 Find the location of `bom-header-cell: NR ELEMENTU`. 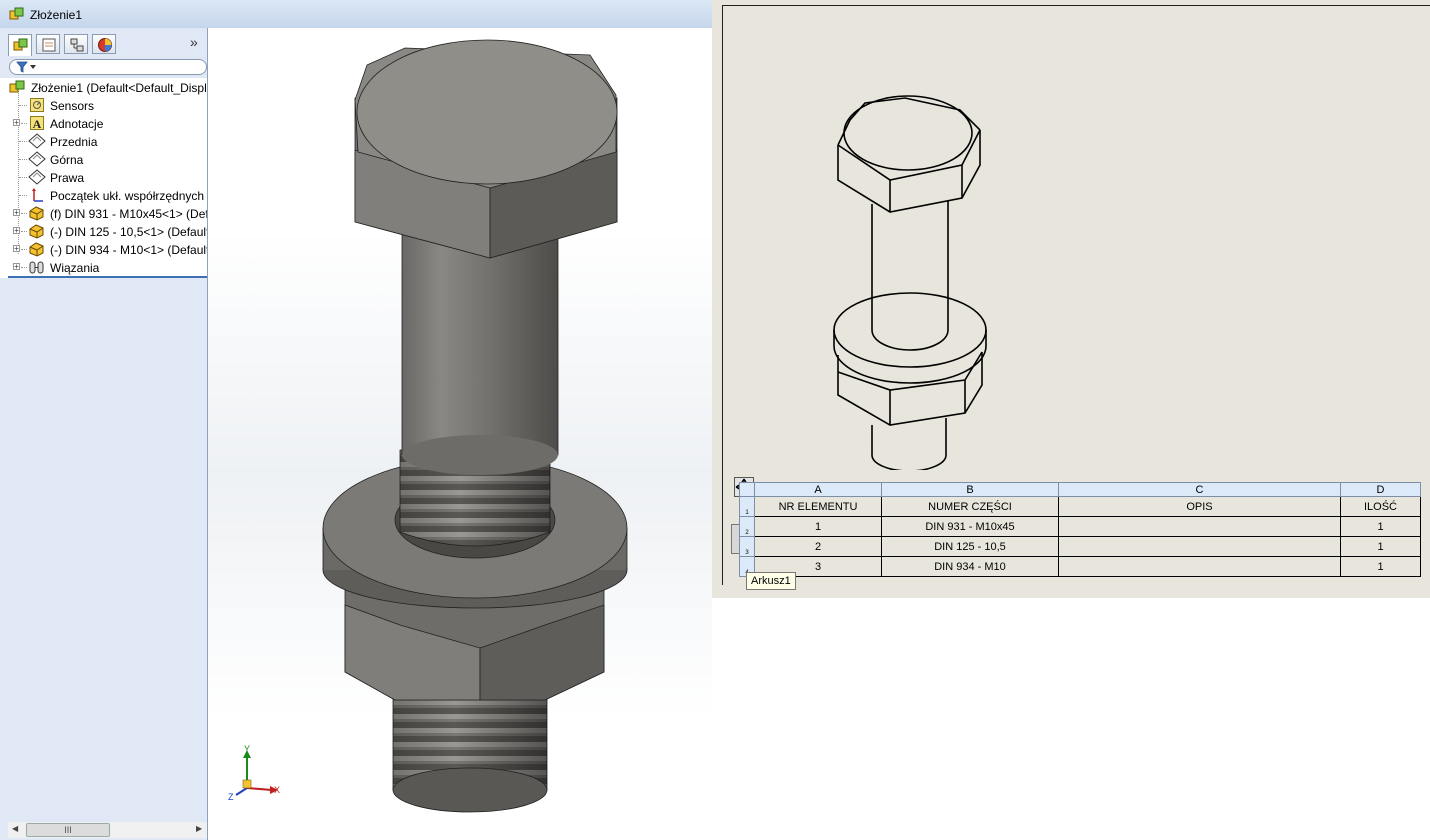

bom-header-cell: NR ELEMENTU is located at coordinates (818, 506).